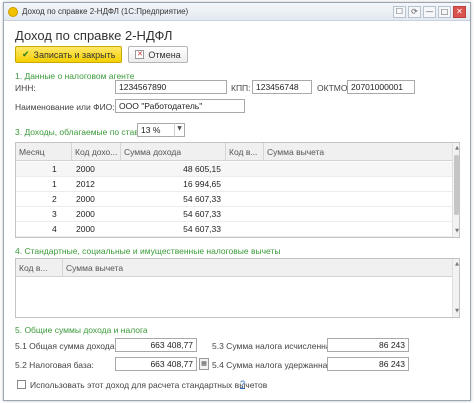 The image size is (474, 403). Describe the element at coordinates (234, 184) in the screenshot. I see `table-row: 1 2012 16 994,65` at that location.